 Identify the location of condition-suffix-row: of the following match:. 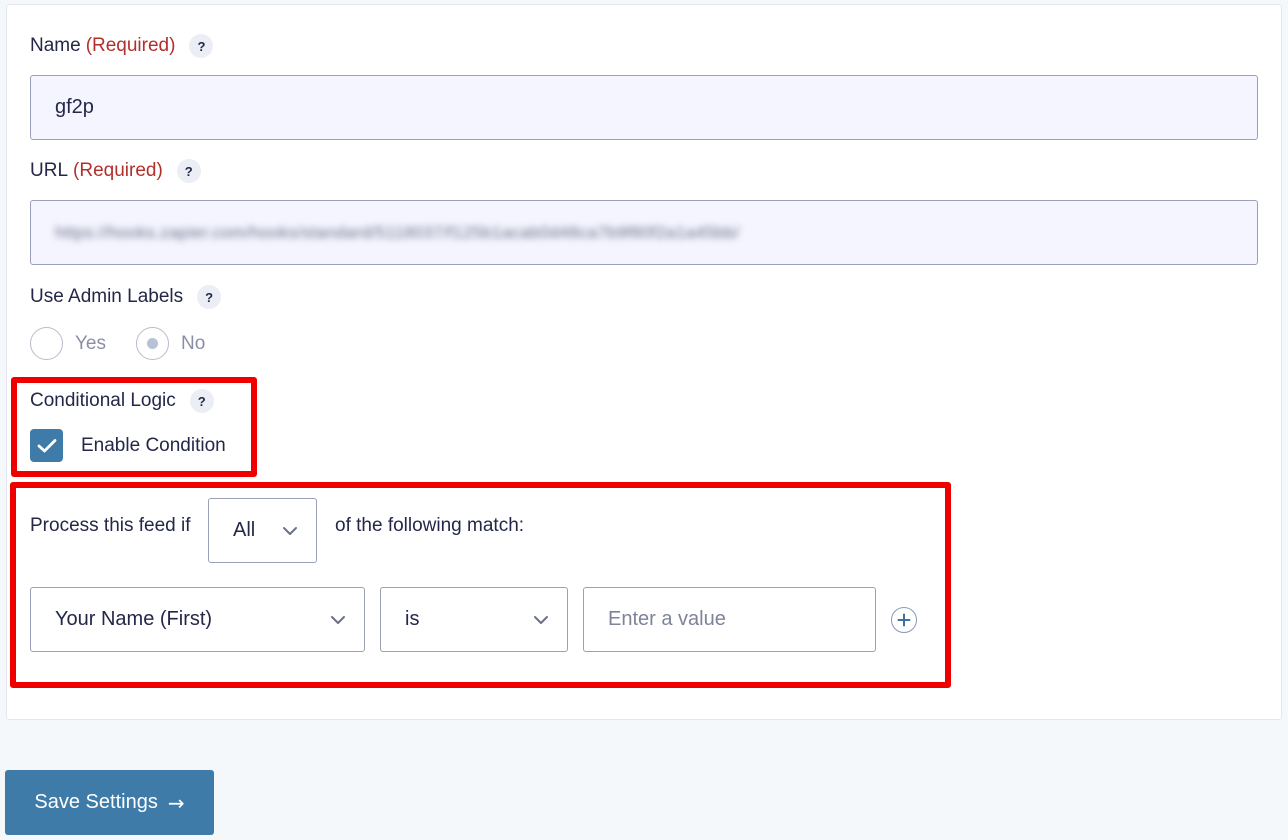
(429, 526).